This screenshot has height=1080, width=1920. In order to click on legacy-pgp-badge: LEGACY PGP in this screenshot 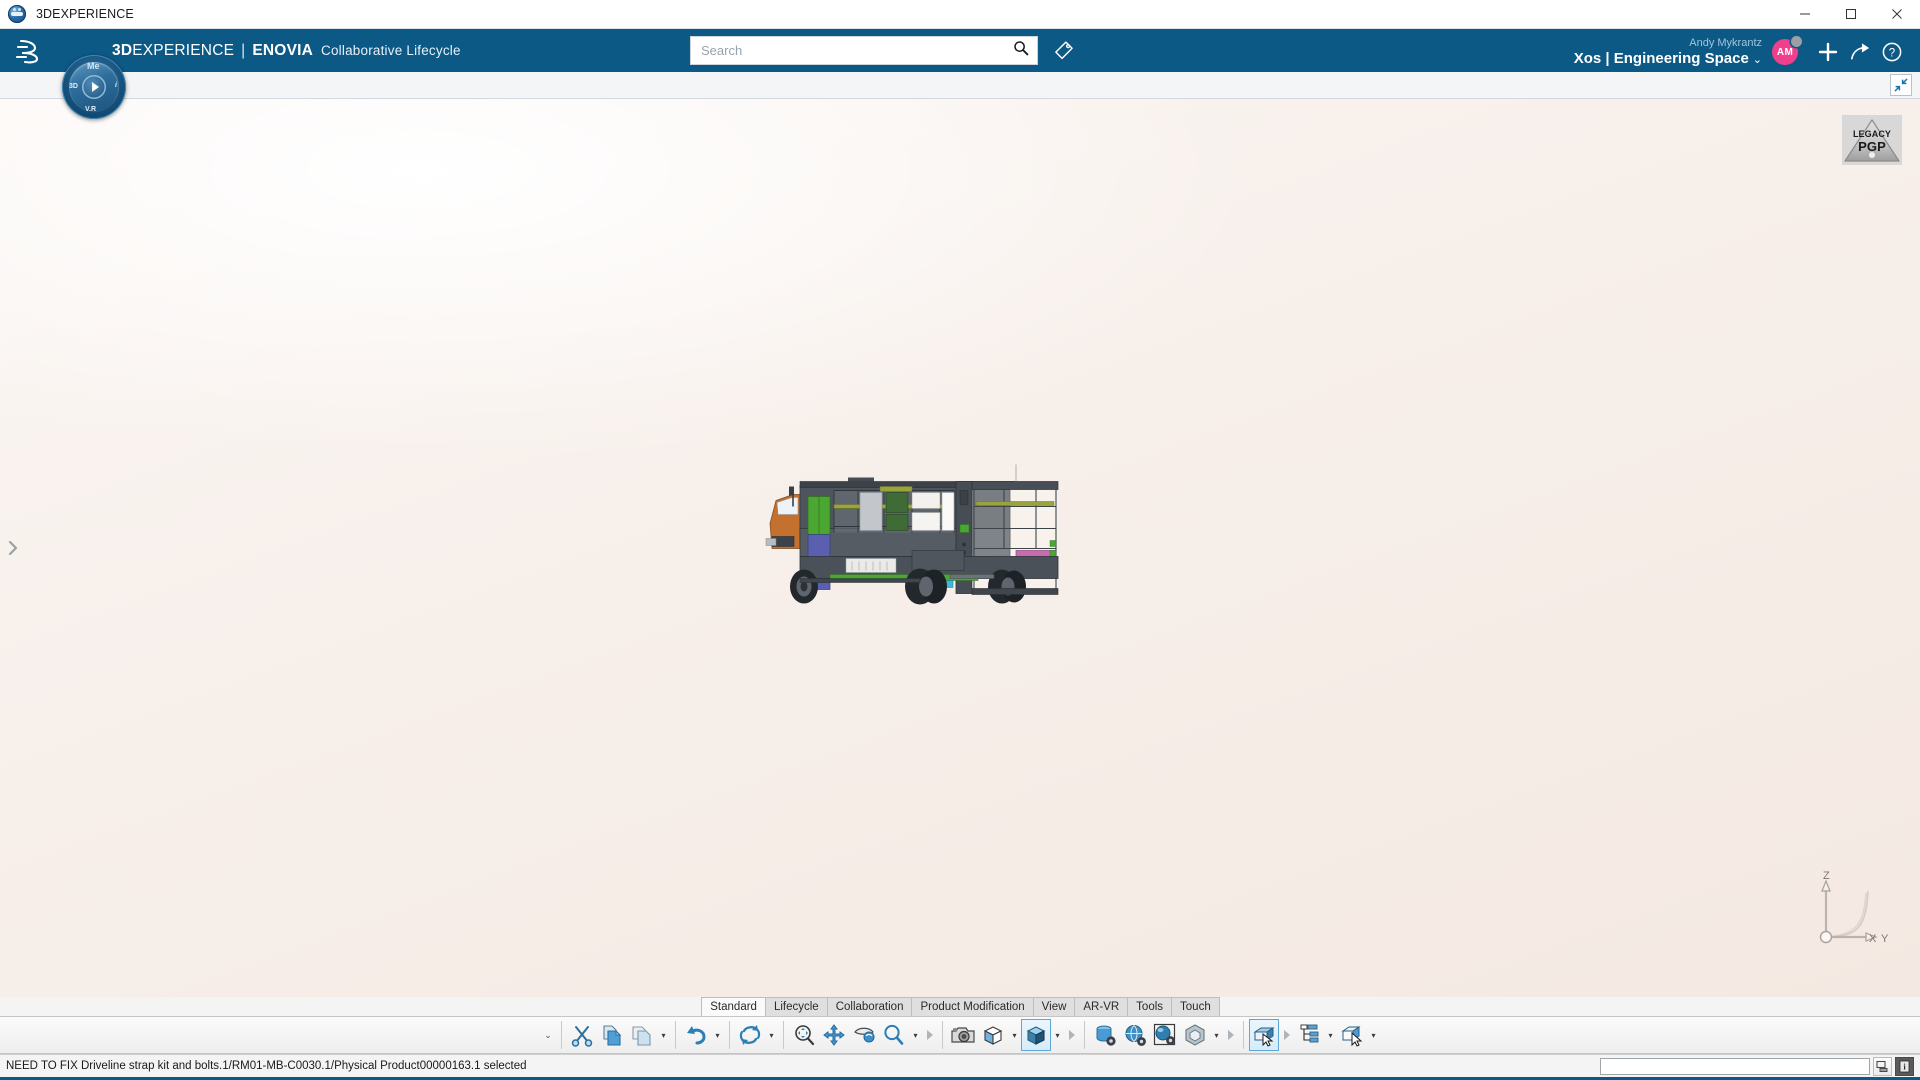, I will do `click(1872, 140)`.